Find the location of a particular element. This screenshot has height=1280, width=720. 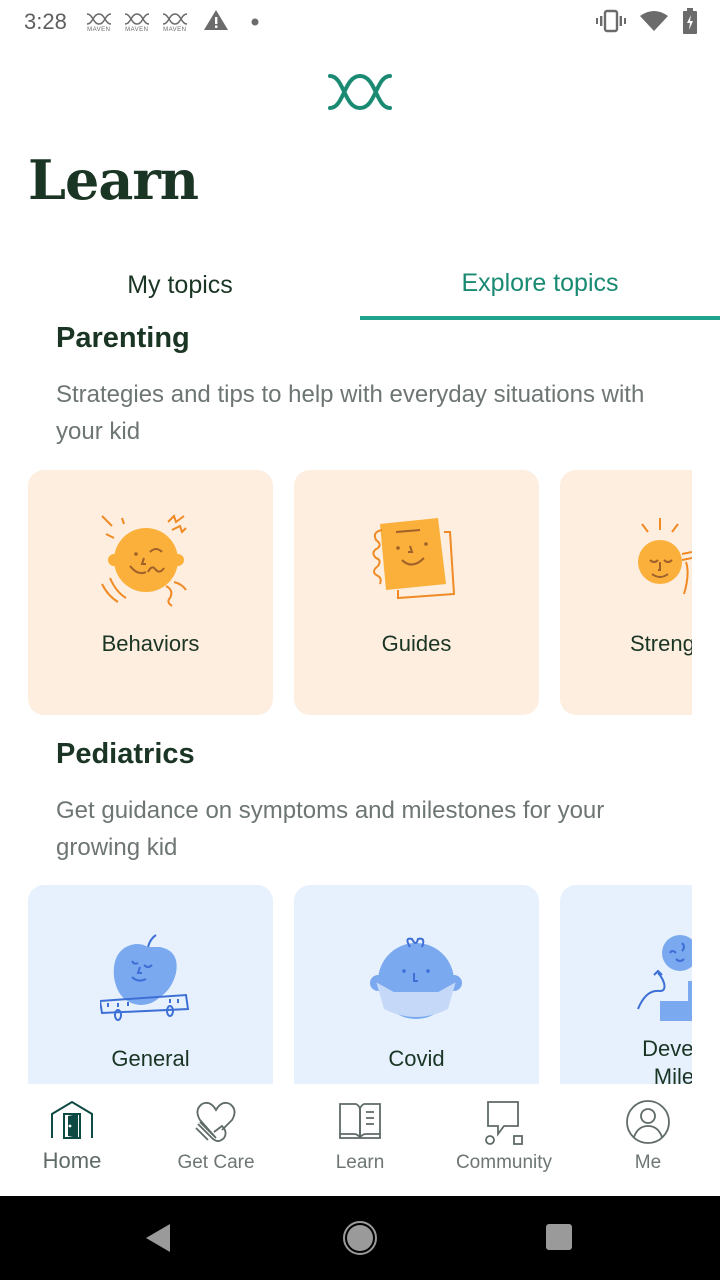

apple-scale-icon is located at coordinates (149, 983).